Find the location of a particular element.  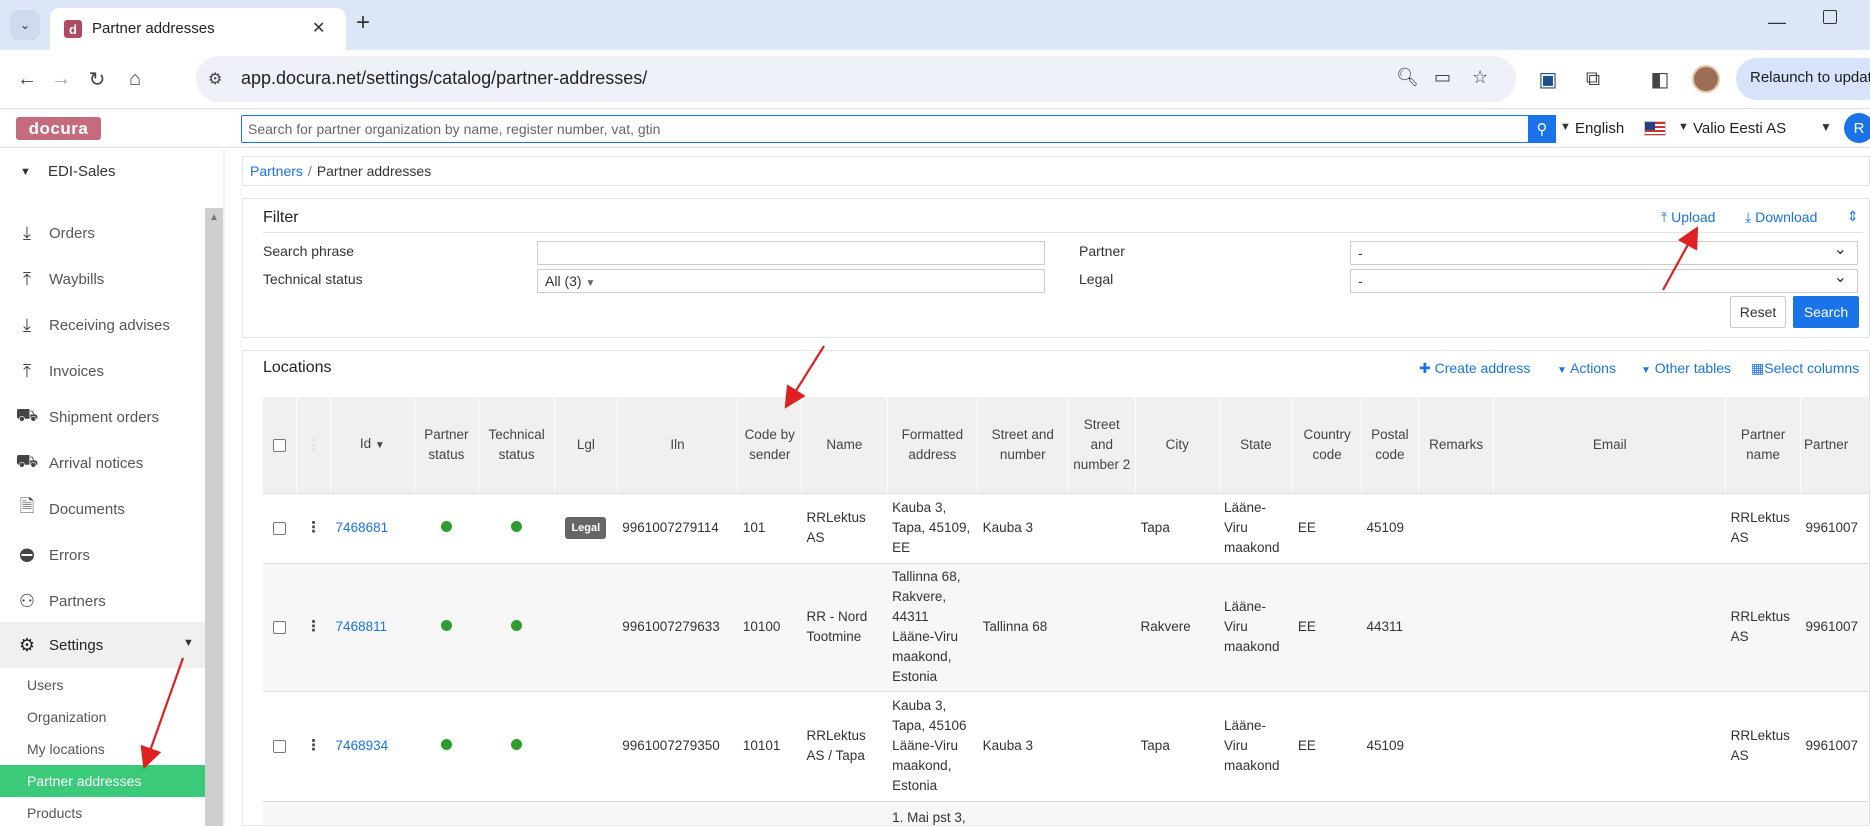

reset-button: Reset is located at coordinates (1758, 312).